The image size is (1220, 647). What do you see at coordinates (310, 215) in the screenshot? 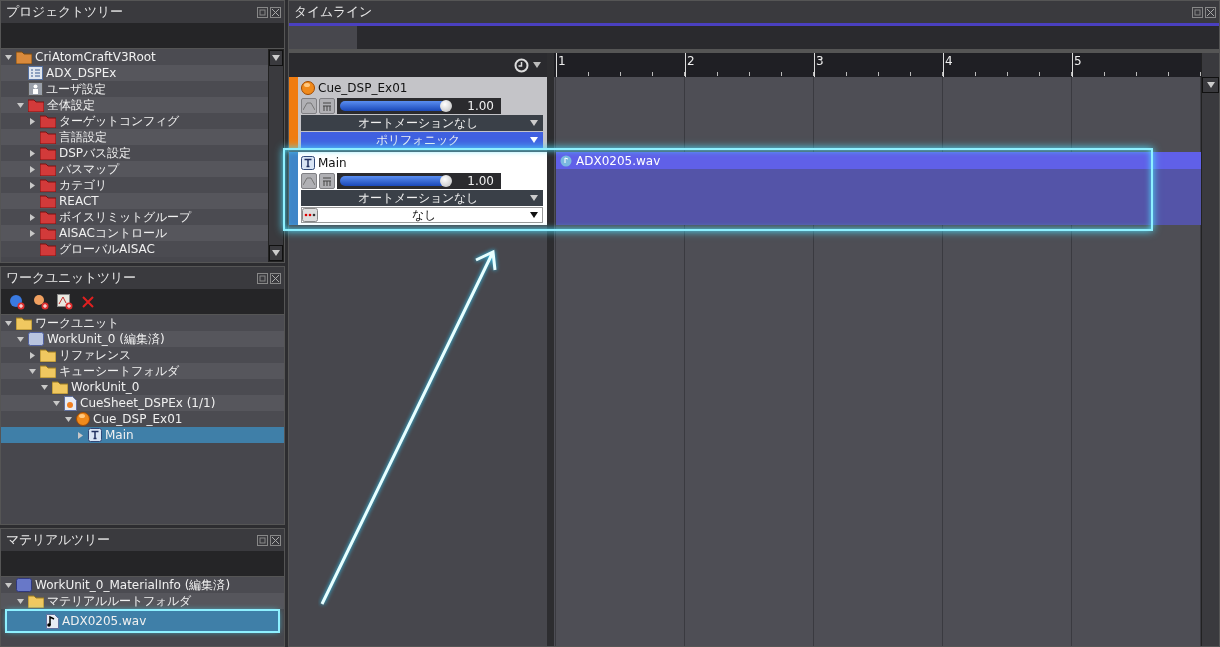
I see `dots-icon` at bounding box center [310, 215].